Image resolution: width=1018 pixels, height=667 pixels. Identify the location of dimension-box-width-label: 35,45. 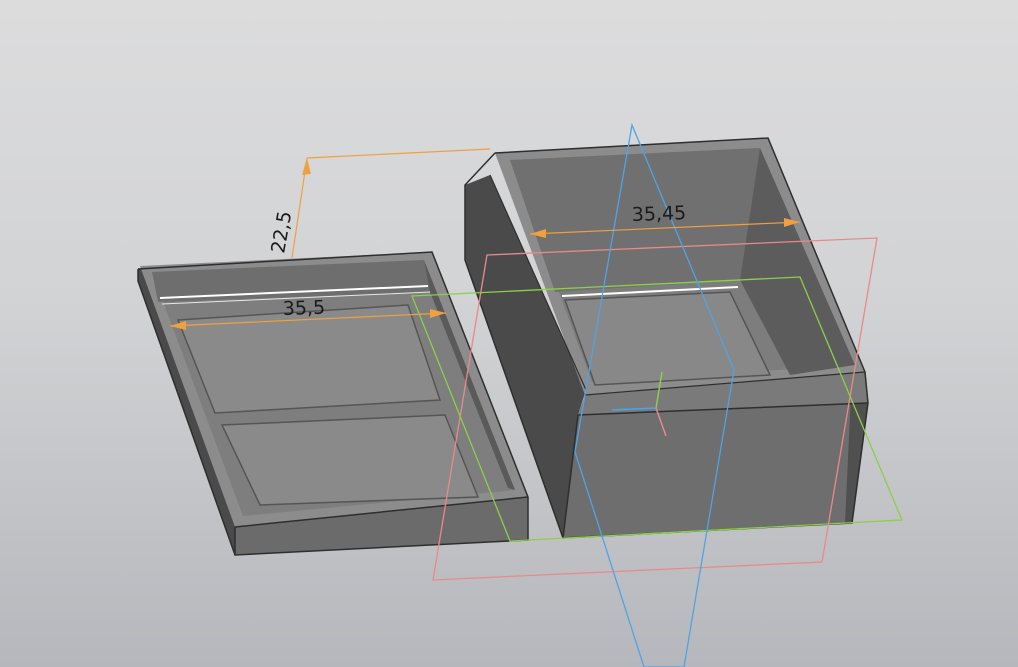
(658, 214).